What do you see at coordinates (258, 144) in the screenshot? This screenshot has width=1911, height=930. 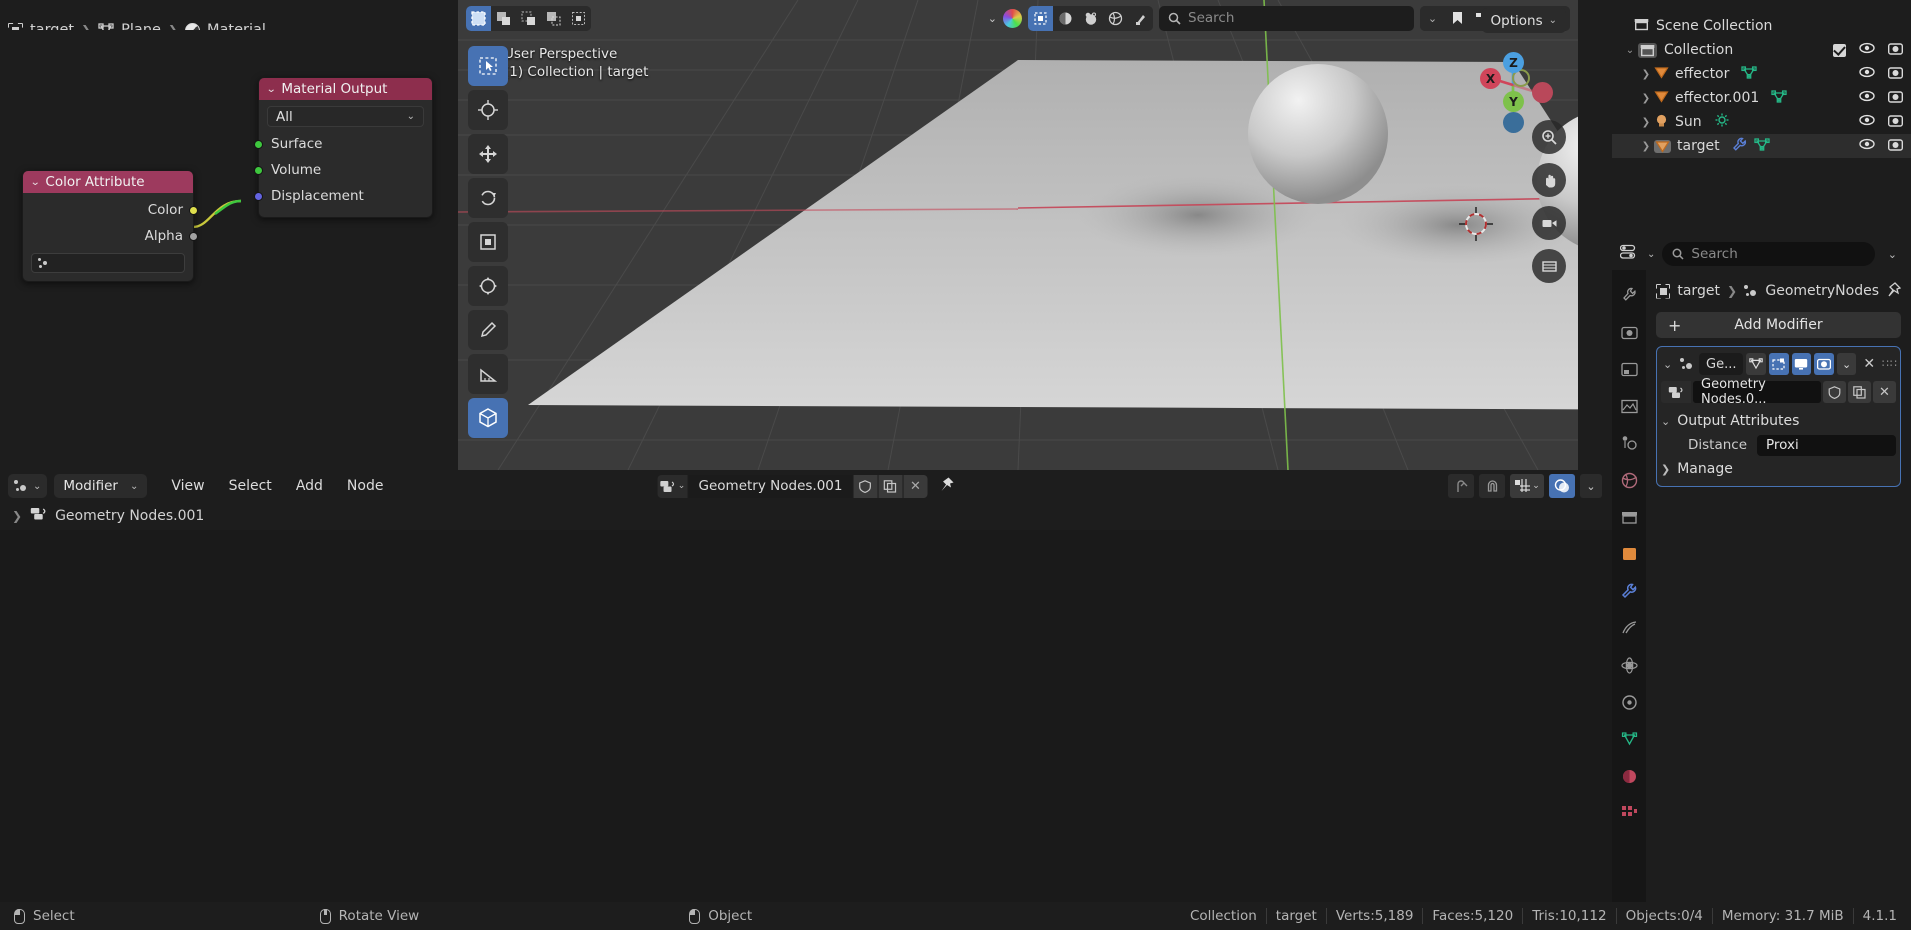 I see `socket-surface-input` at bounding box center [258, 144].